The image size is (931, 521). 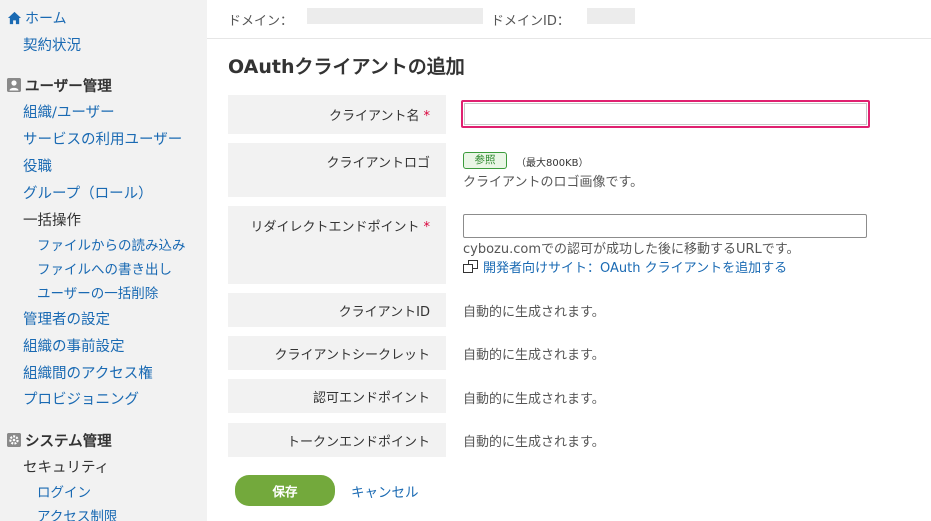 I want to click on auth-endpoint-label-cell: 認可エンドポイント, so click(x=337, y=396).